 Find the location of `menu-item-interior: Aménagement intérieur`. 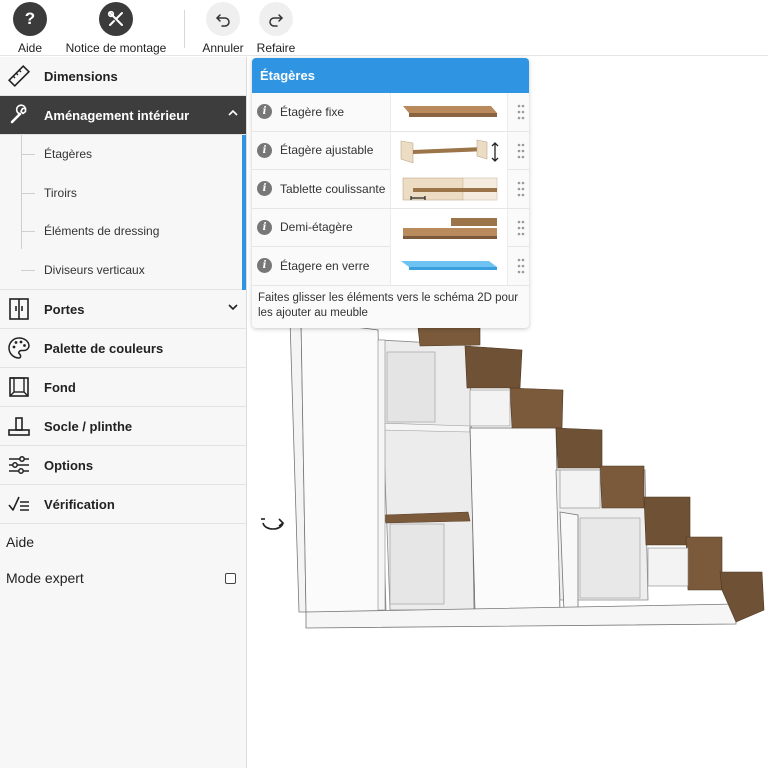

menu-item-interior: Aménagement intérieur is located at coordinates (123, 115).